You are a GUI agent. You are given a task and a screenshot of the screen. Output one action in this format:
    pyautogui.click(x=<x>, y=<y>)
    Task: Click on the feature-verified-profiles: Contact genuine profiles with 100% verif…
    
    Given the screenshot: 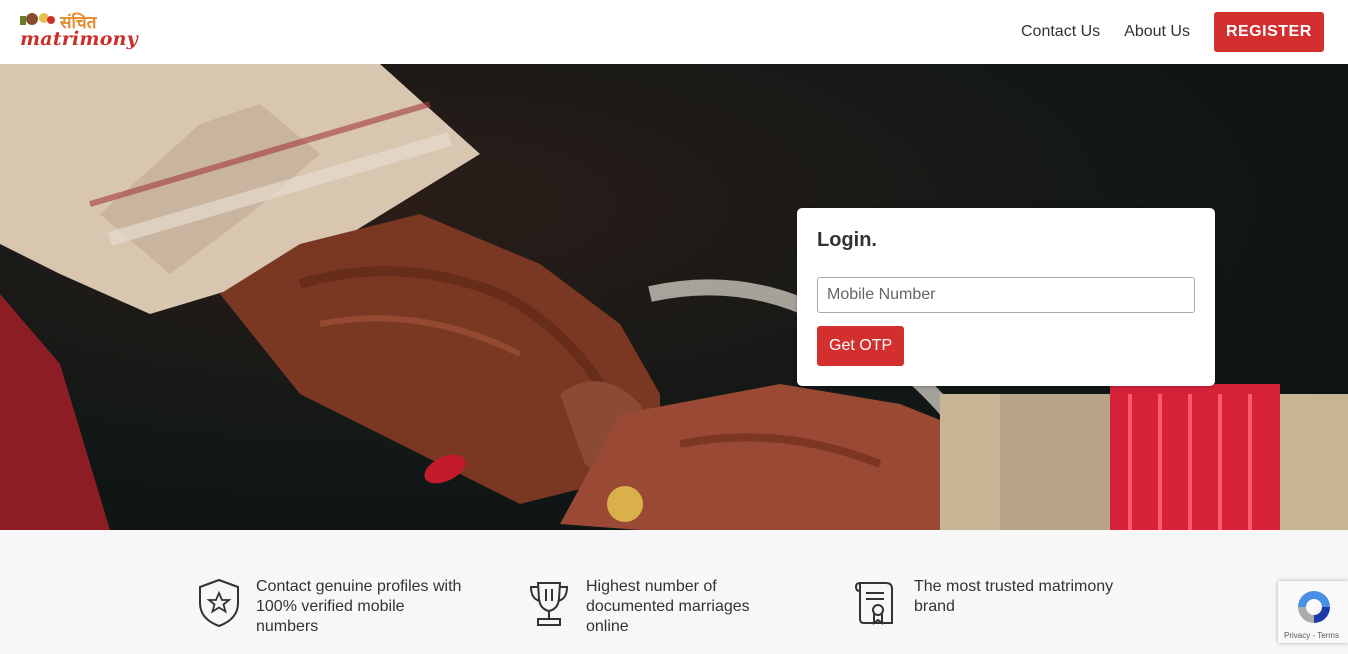 What is the action you would take?
    pyautogui.click(x=328, y=607)
    